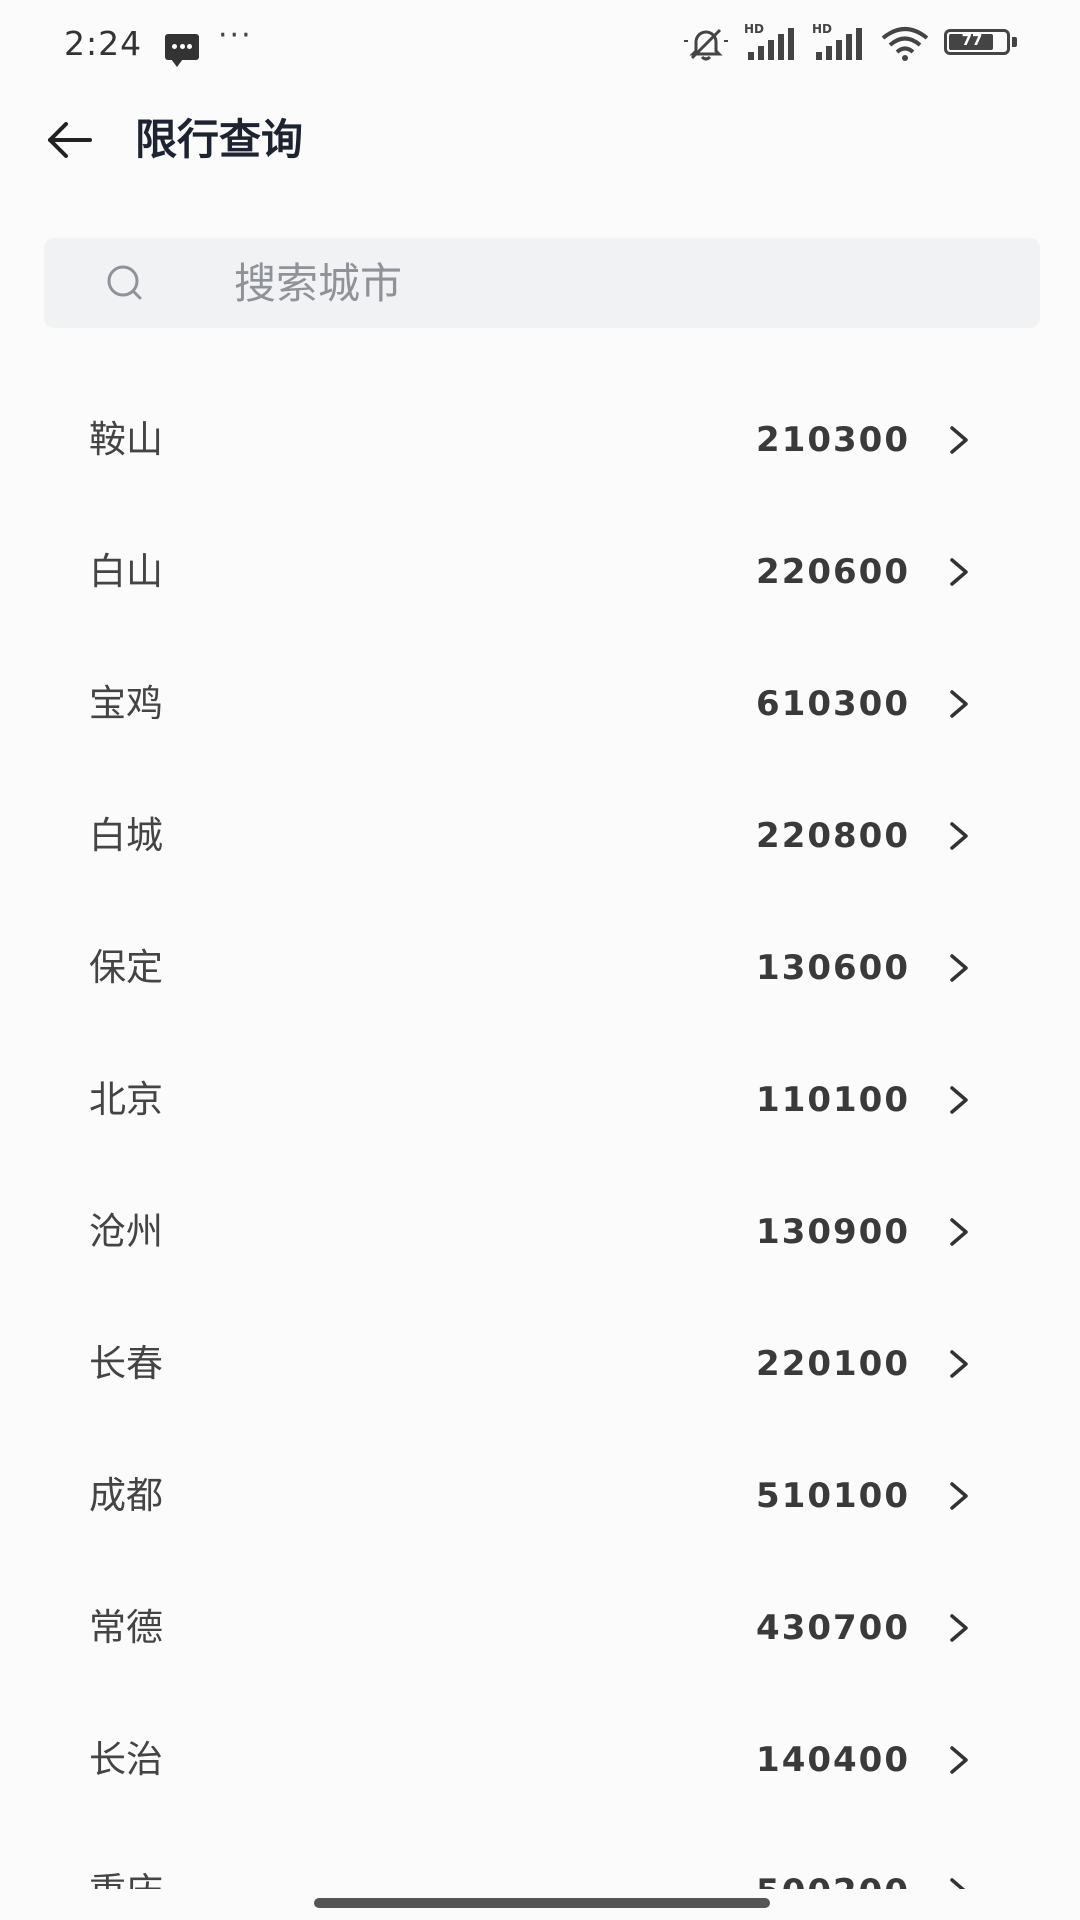  What do you see at coordinates (833, 1628) in the screenshot?
I see `city-code: 430700` at bounding box center [833, 1628].